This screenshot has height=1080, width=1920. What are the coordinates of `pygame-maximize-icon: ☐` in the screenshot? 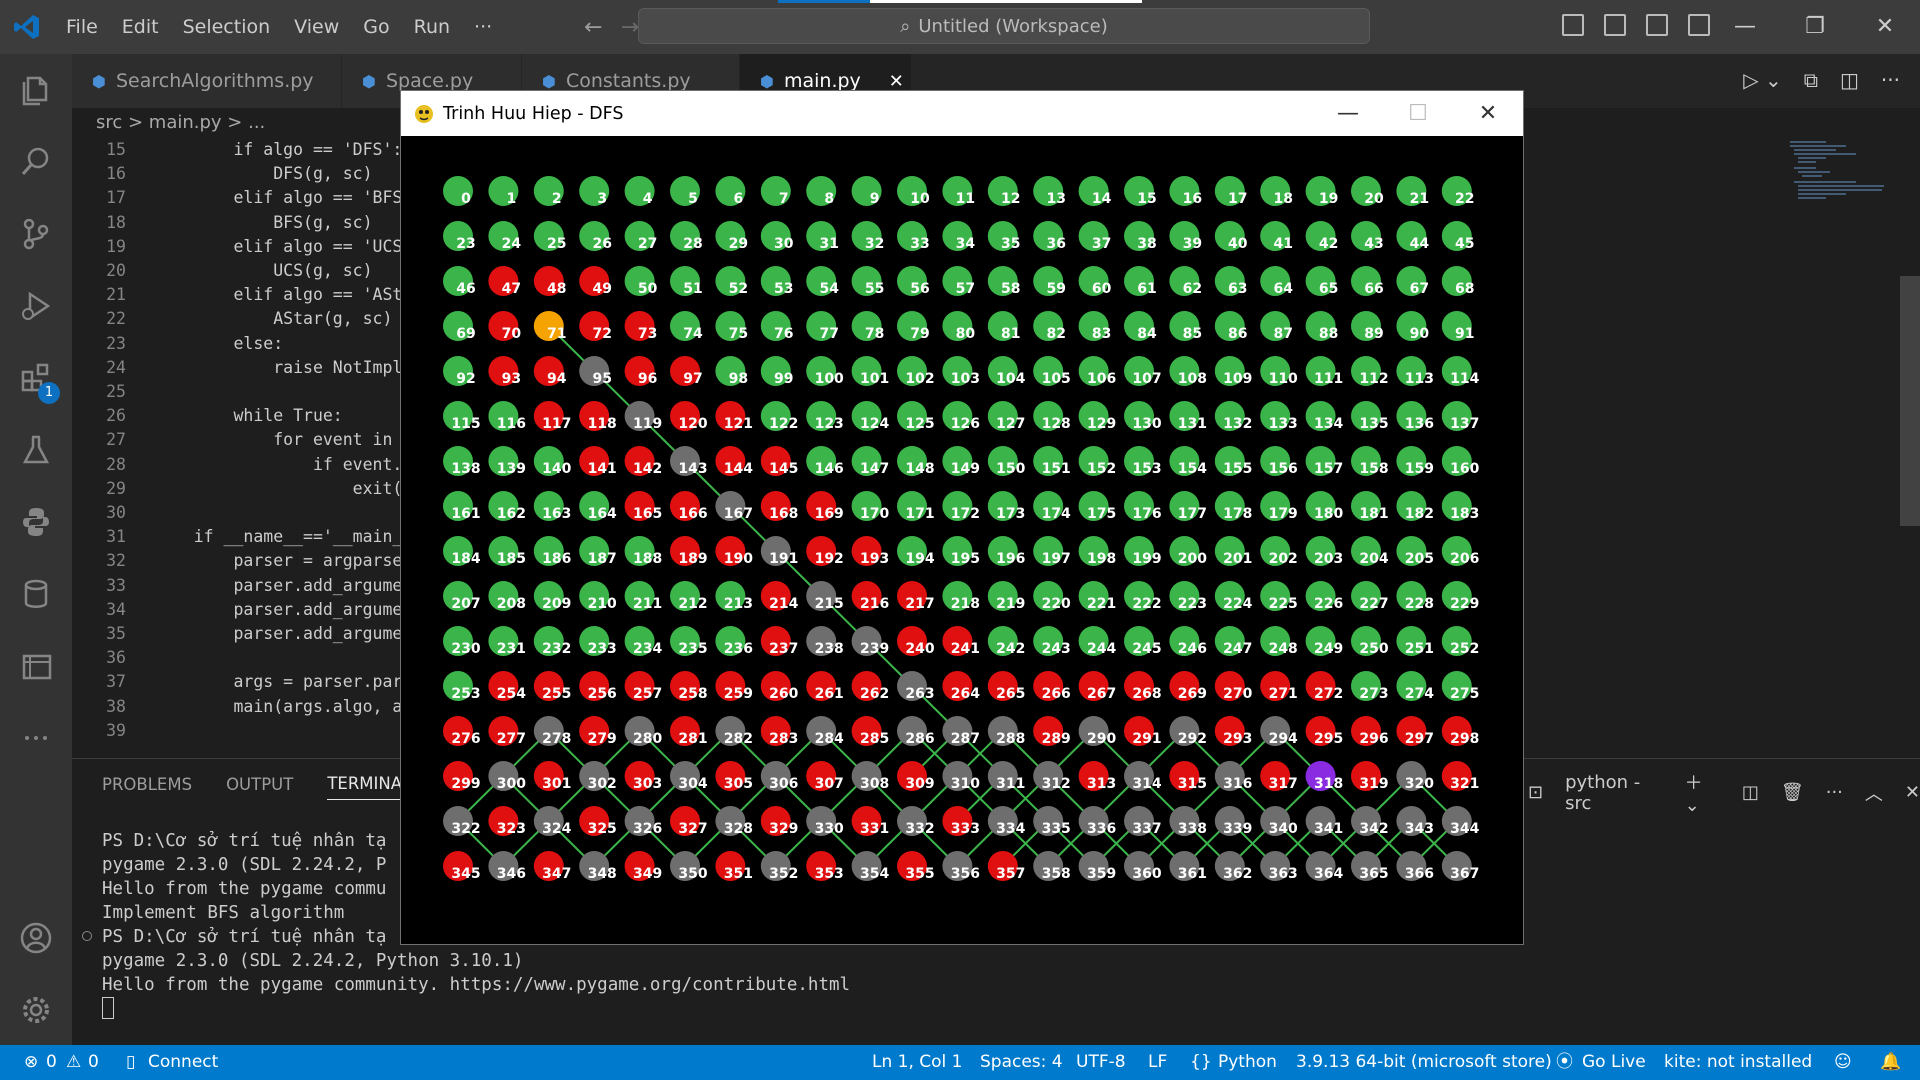 It's located at (1418, 113).